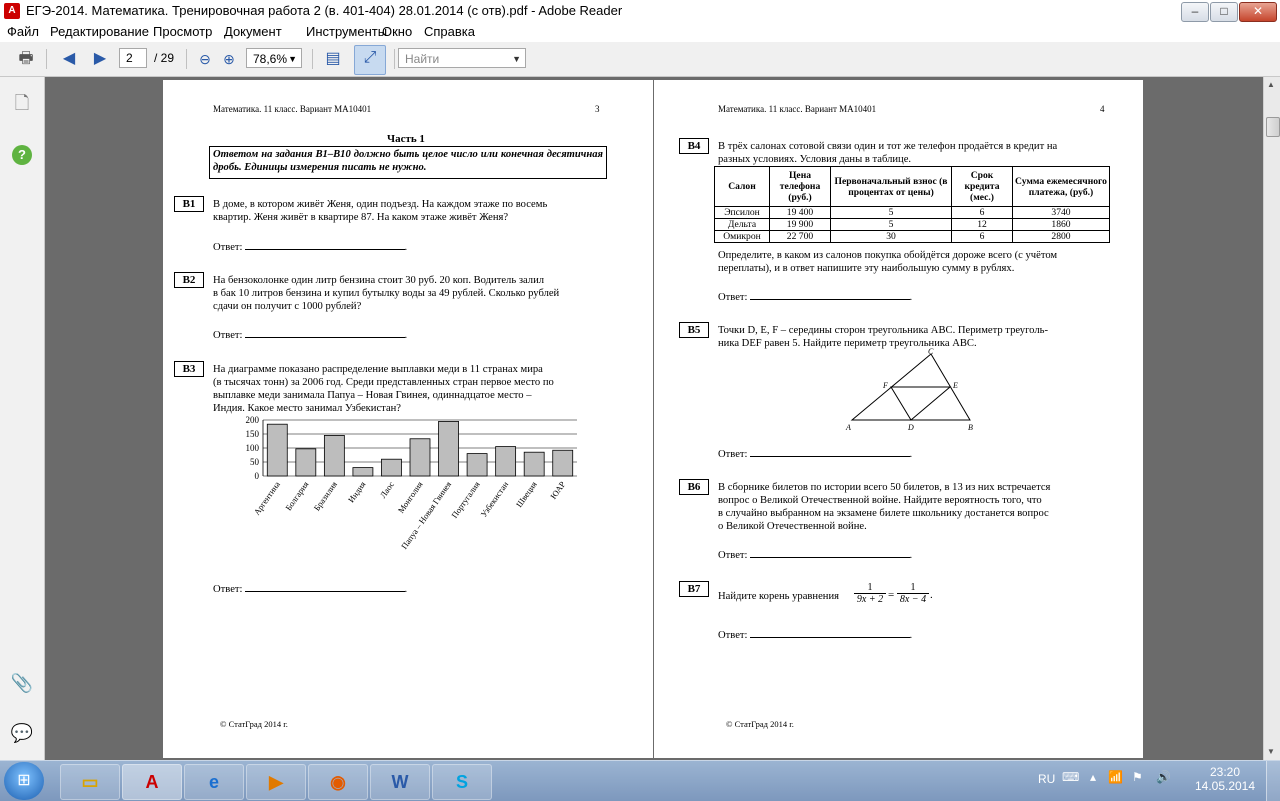 The width and height of the screenshot is (1280, 801). Describe the element at coordinates (1224, 12) in the screenshot. I see `maximize-button: □` at that location.